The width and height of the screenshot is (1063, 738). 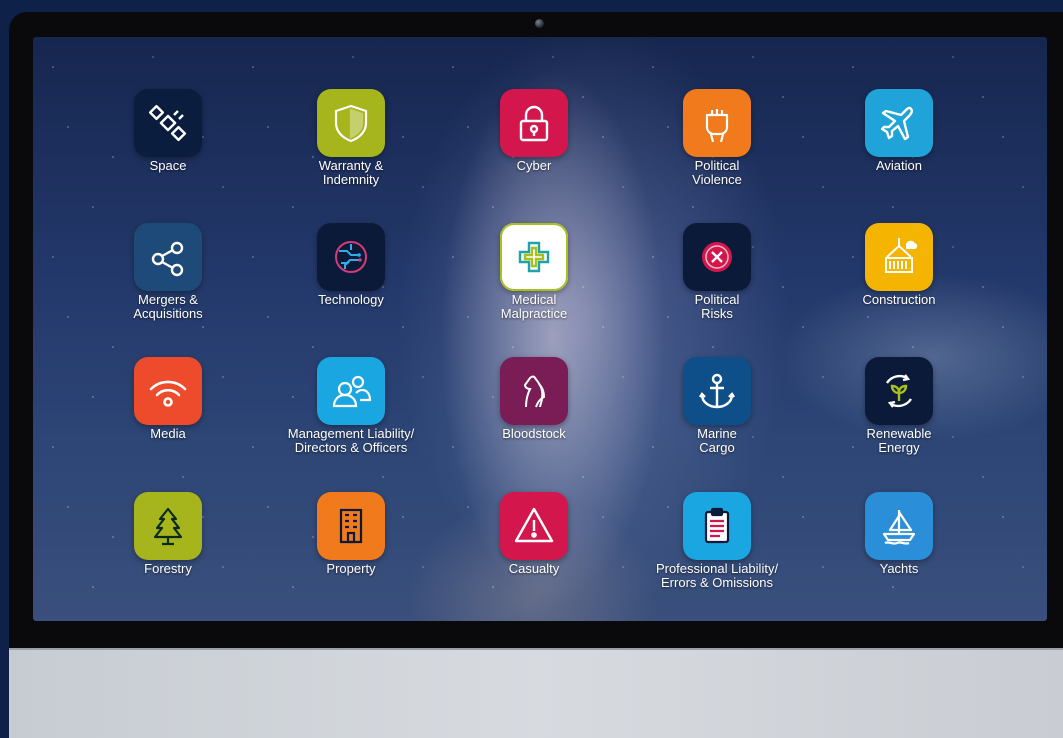 I want to click on warning-triangle-icon, so click(x=534, y=526).